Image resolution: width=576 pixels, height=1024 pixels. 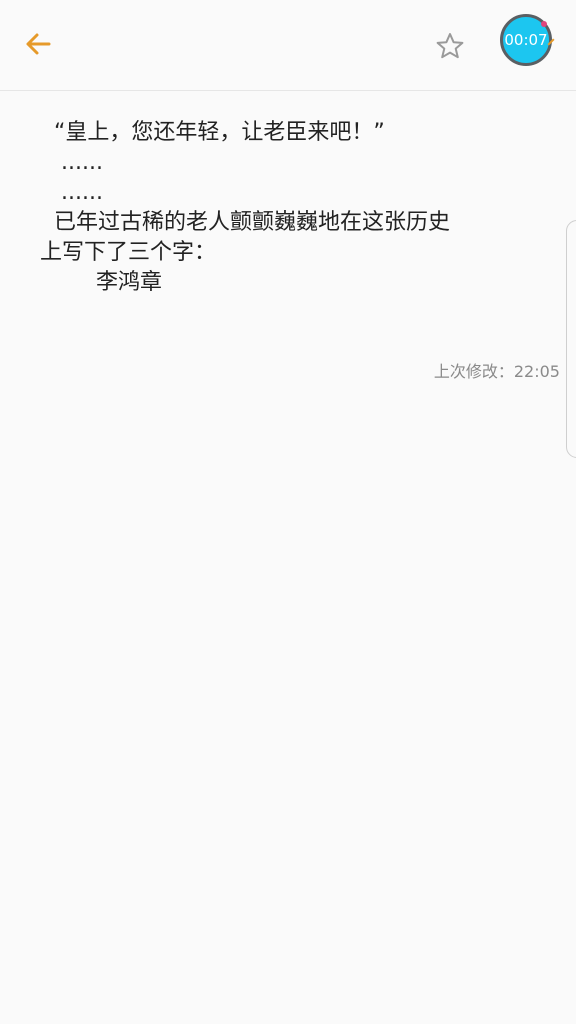 What do you see at coordinates (544, 24) in the screenshot?
I see `recording-indicator-icon` at bounding box center [544, 24].